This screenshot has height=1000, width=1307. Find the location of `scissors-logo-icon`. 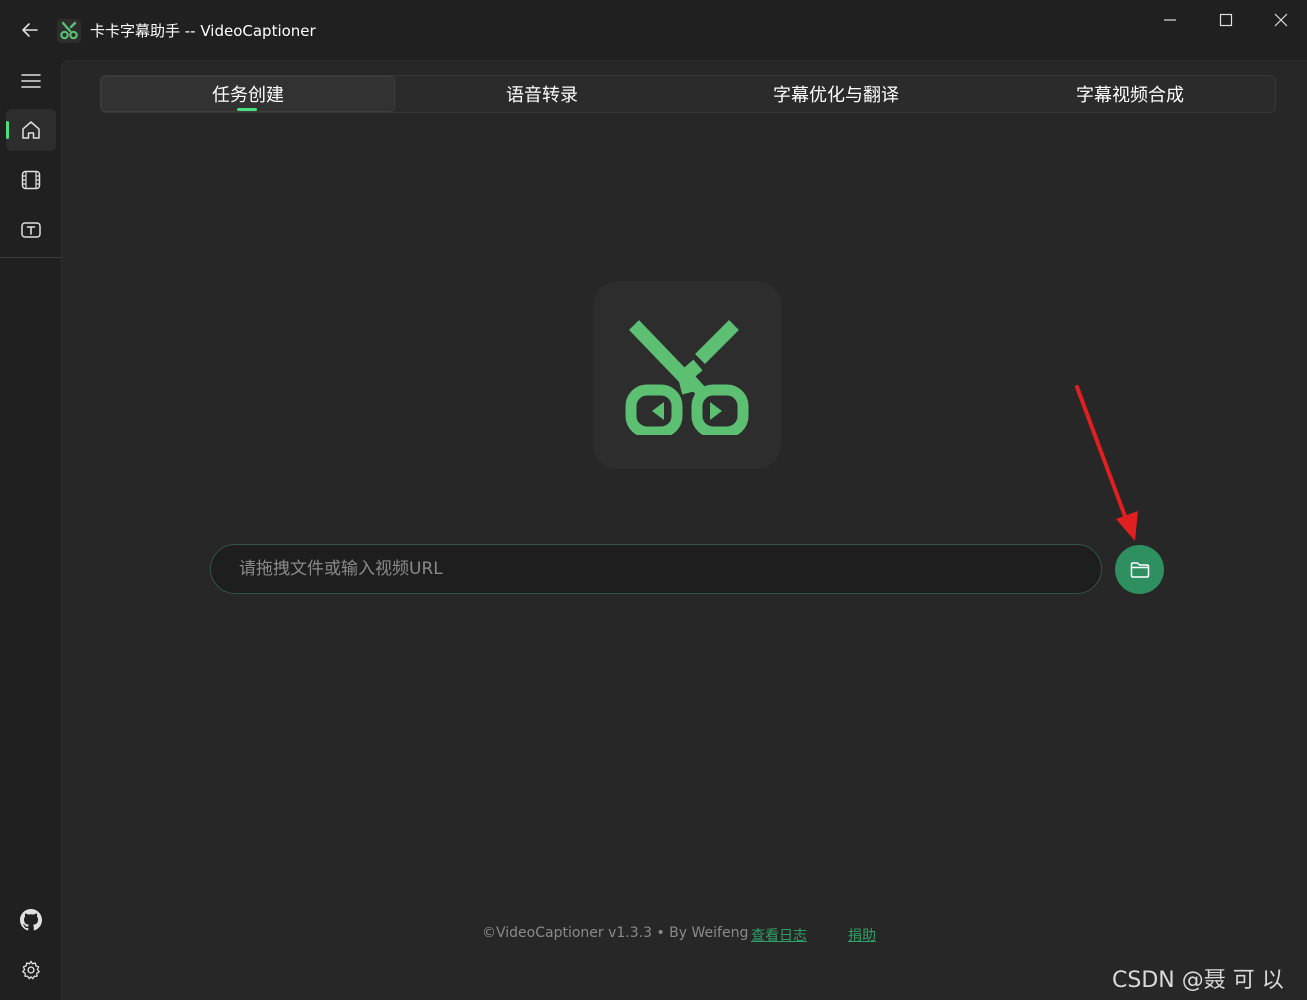

scissors-logo-icon is located at coordinates (687, 377).